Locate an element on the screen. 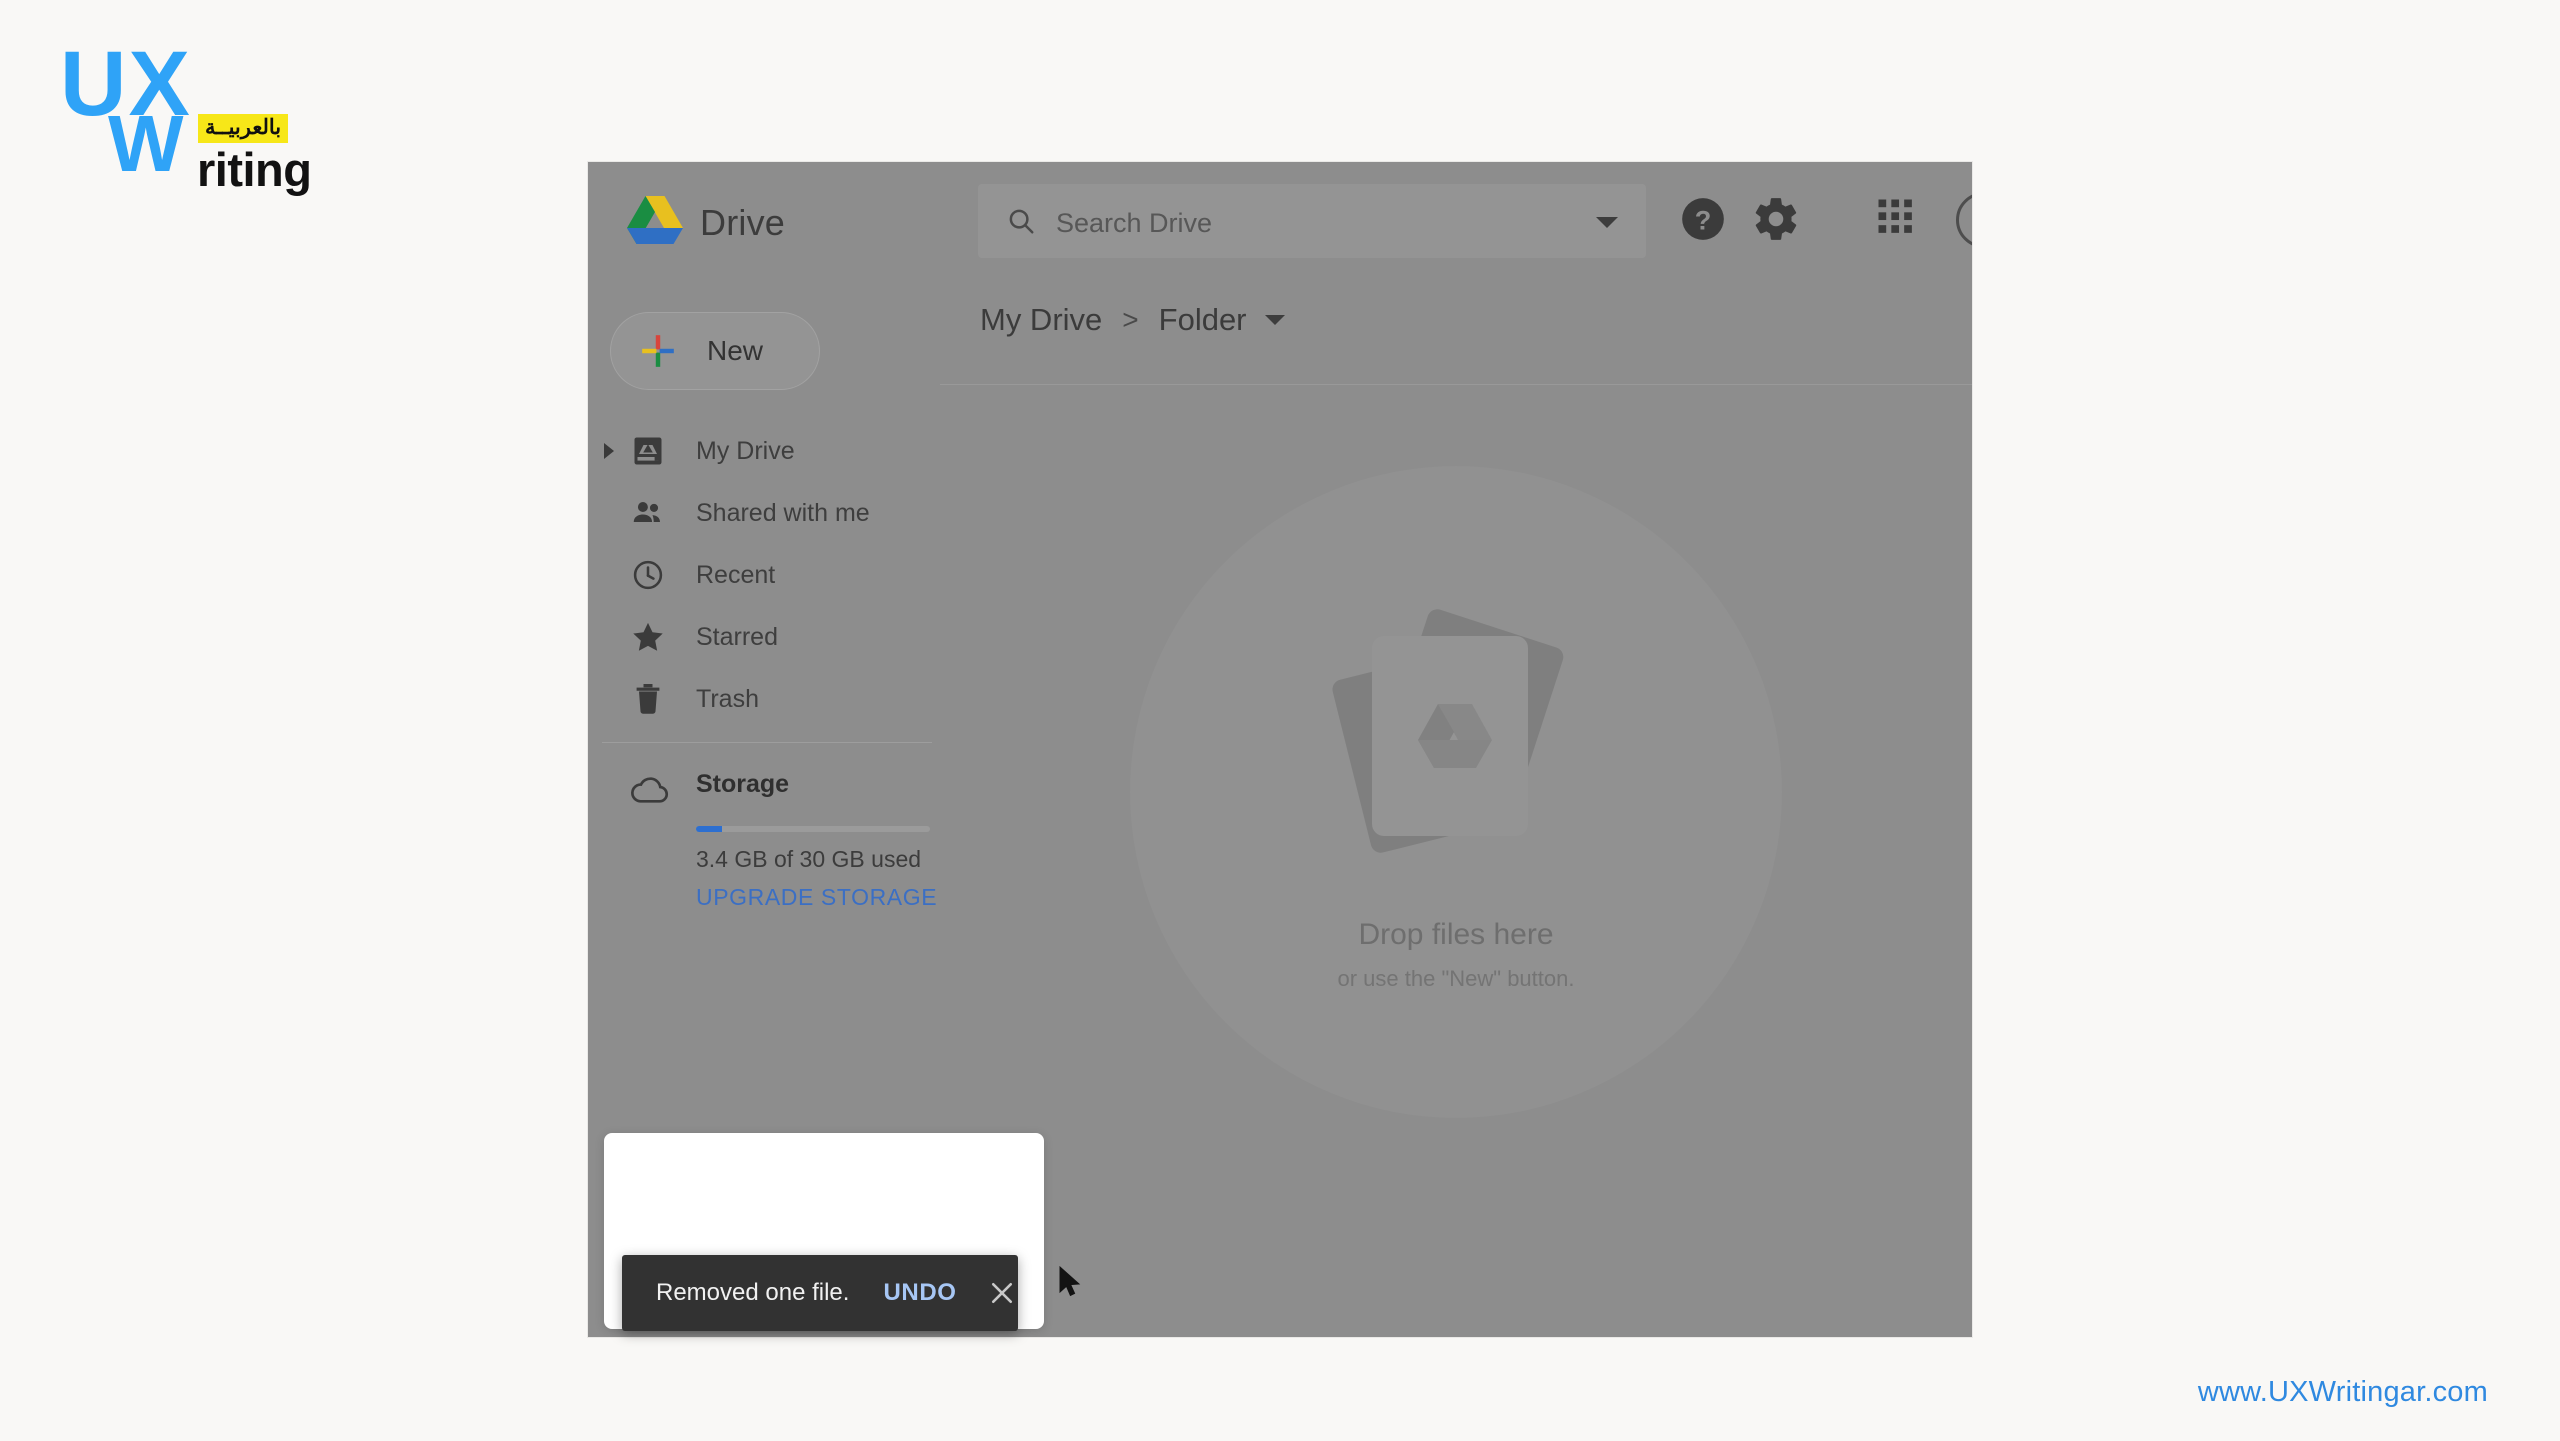 The width and height of the screenshot is (2560, 1441). search-placeholder-text: Search Drive is located at coordinates (1134, 223).